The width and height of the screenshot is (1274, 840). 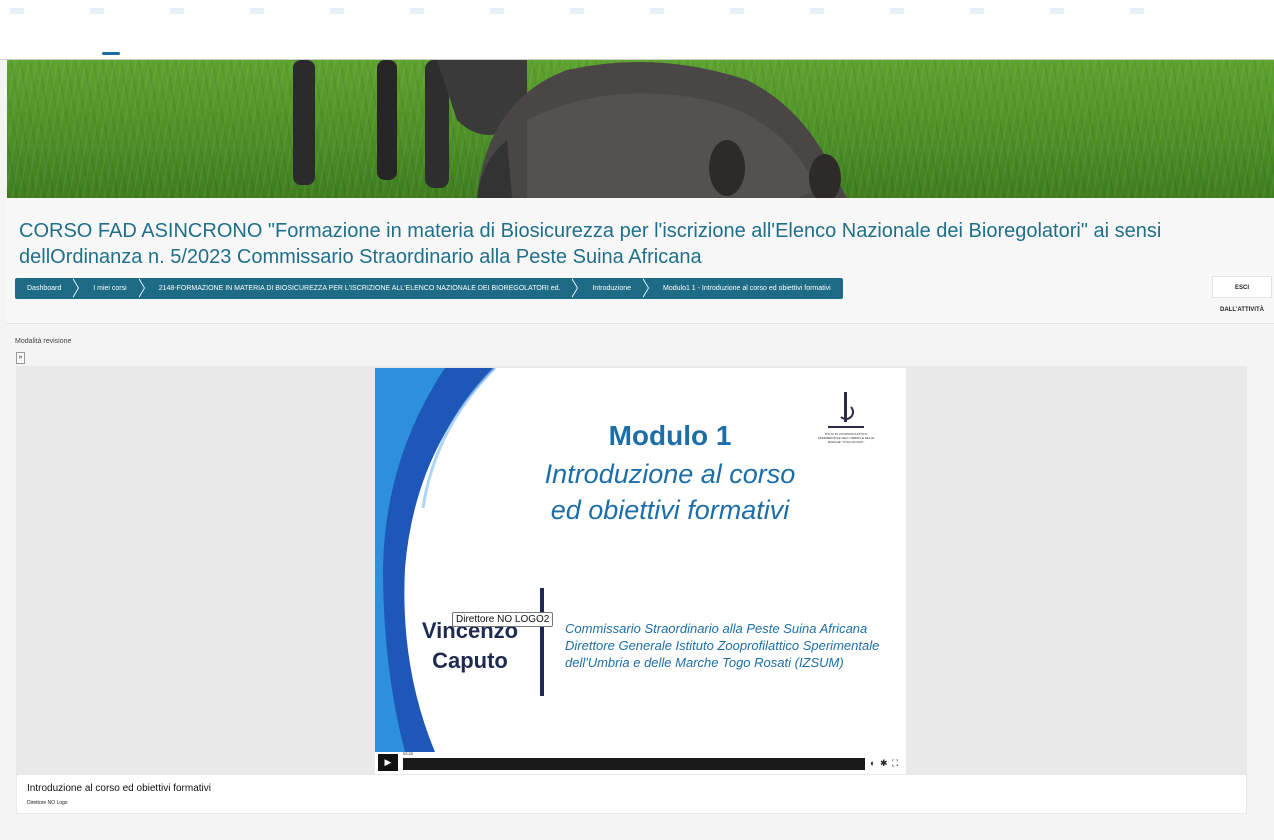 I want to click on speaker-divider, so click(x=542, y=642).